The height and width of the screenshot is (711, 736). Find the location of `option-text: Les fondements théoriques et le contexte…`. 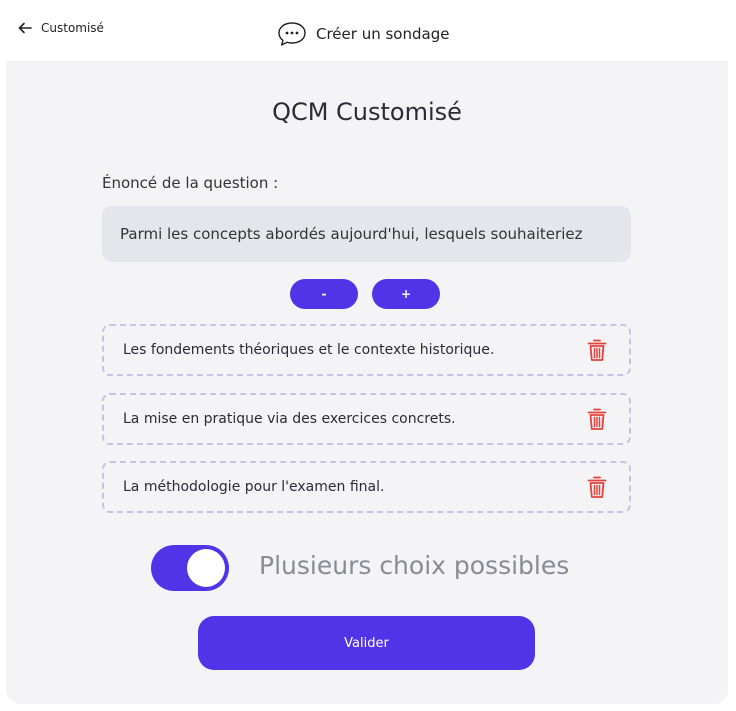

option-text: Les fondements théoriques et le contexte… is located at coordinates (309, 350).